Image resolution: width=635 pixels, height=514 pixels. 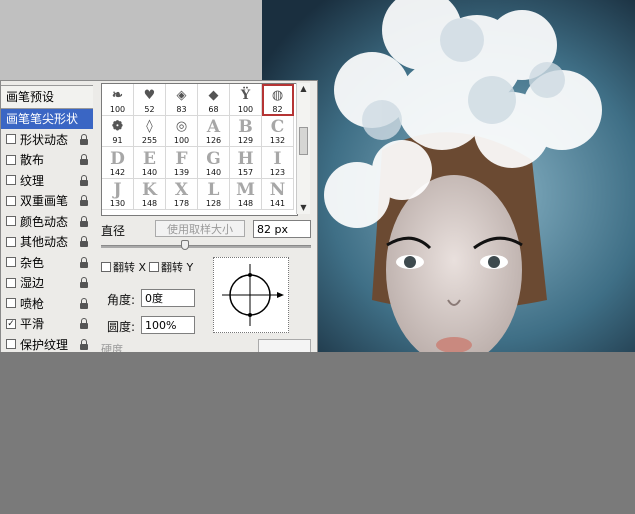 I want to click on brush-preset-cell: ◆ 68, so click(x=214, y=100).